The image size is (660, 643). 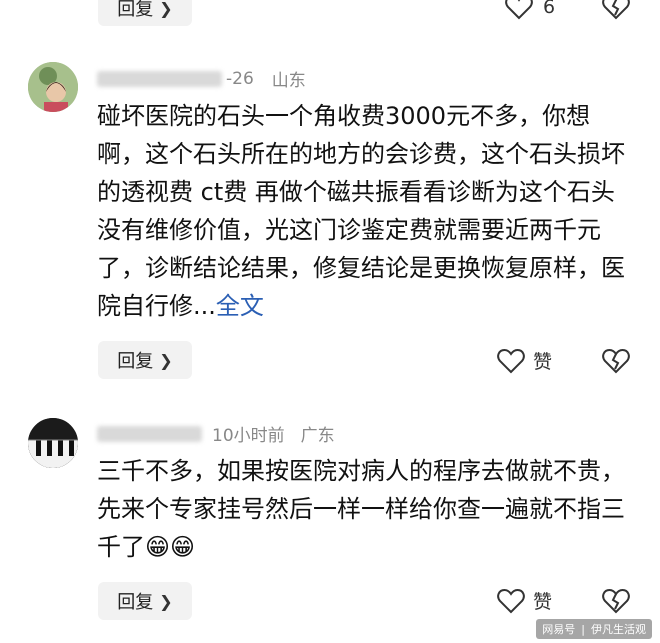 I want to click on dislike-button-top, so click(x=616, y=12).